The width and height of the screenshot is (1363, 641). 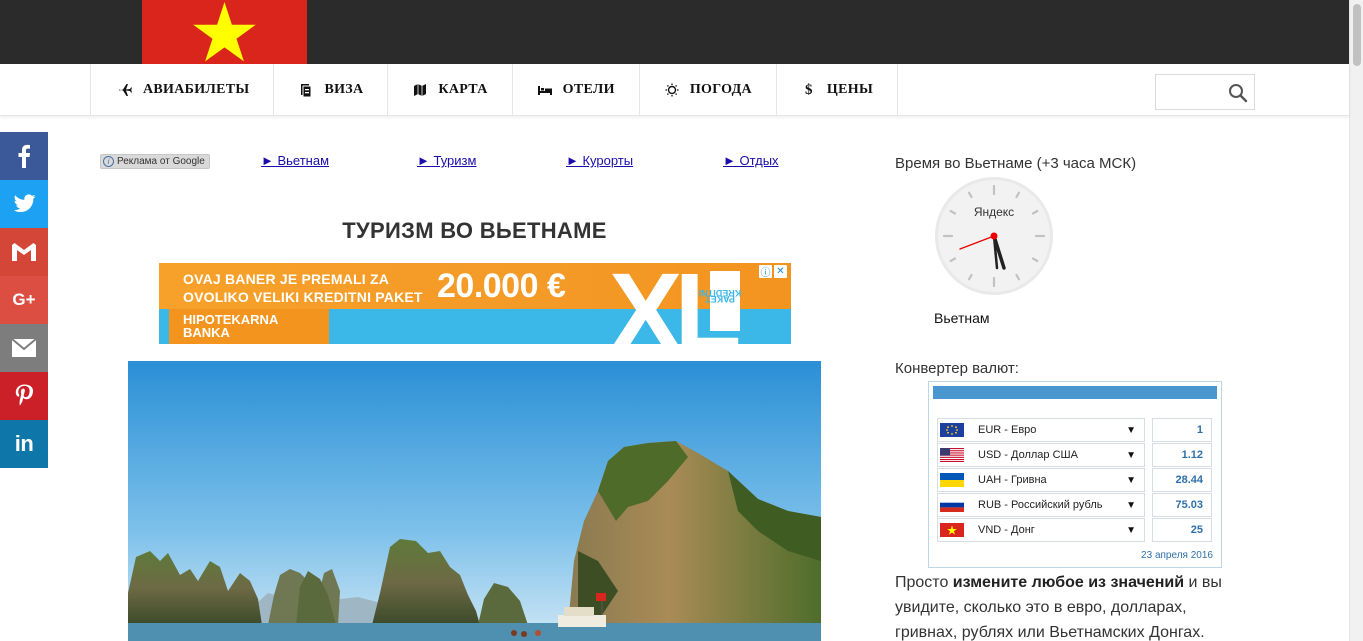 I want to click on clock-brand: Яндекс, so click(x=994, y=212).